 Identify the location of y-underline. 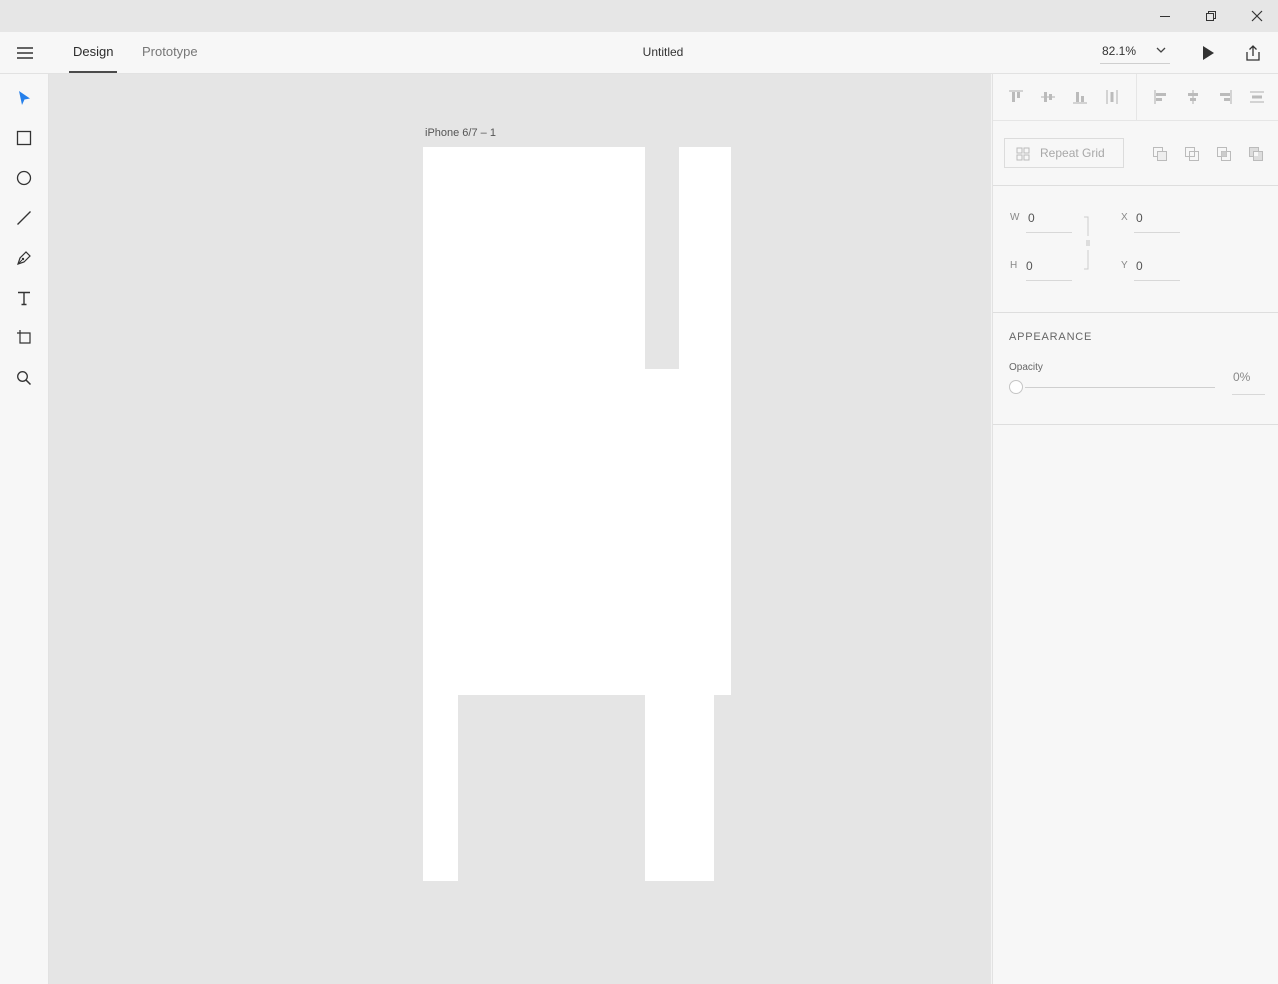
(1157, 280).